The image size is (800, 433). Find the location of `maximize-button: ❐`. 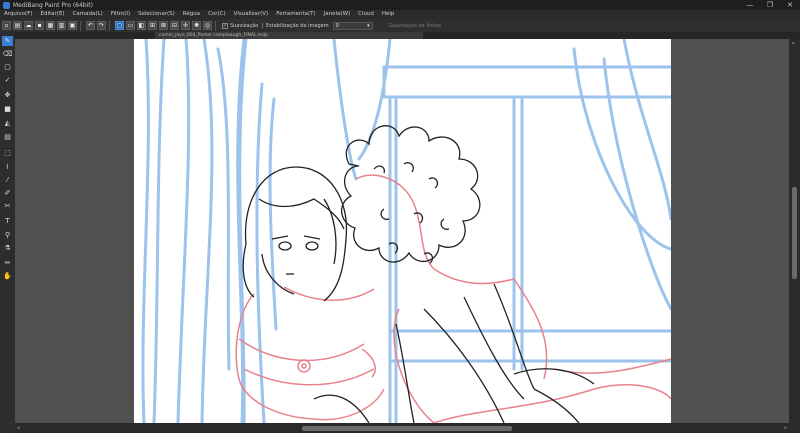

maximize-button: ❐ is located at coordinates (770, 5).